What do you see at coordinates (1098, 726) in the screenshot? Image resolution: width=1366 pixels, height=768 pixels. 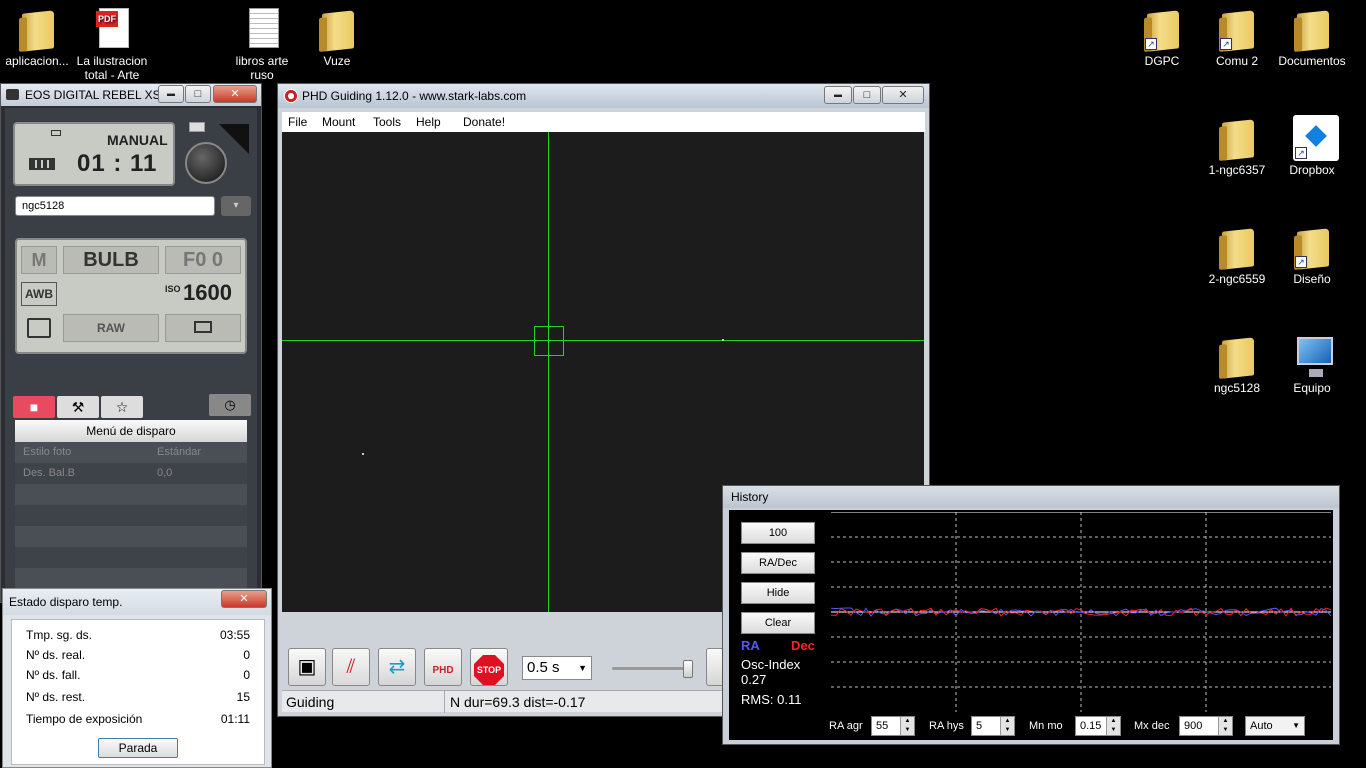 I see `min-motion-spinner: 0.15 ▲ ▼` at bounding box center [1098, 726].